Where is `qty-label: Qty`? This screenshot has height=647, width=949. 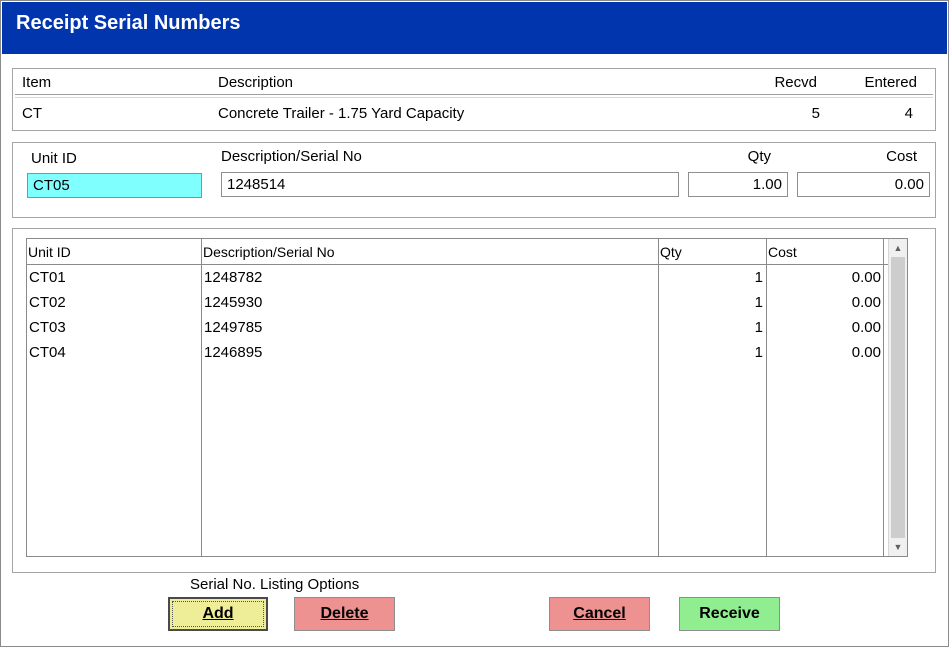 qty-label: Qty is located at coordinates (759, 156).